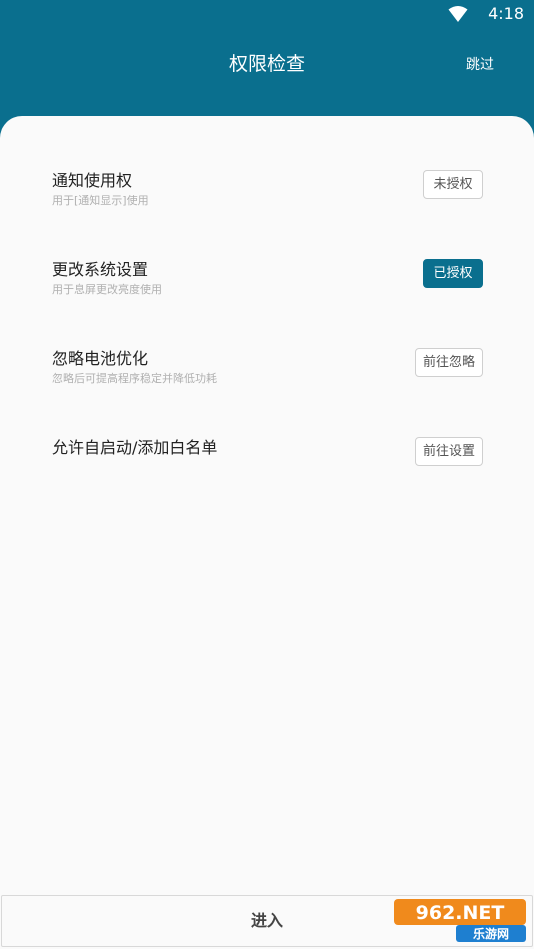  Describe the element at coordinates (100, 358) in the screenshot. I see `permission-title: 忽略电池优化` at that location.